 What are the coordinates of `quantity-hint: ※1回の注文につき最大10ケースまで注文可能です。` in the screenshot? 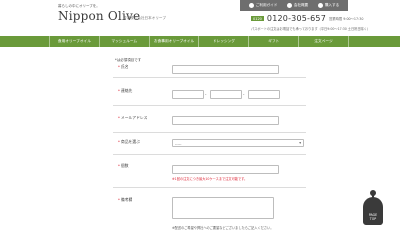 It's located at (210, 179).